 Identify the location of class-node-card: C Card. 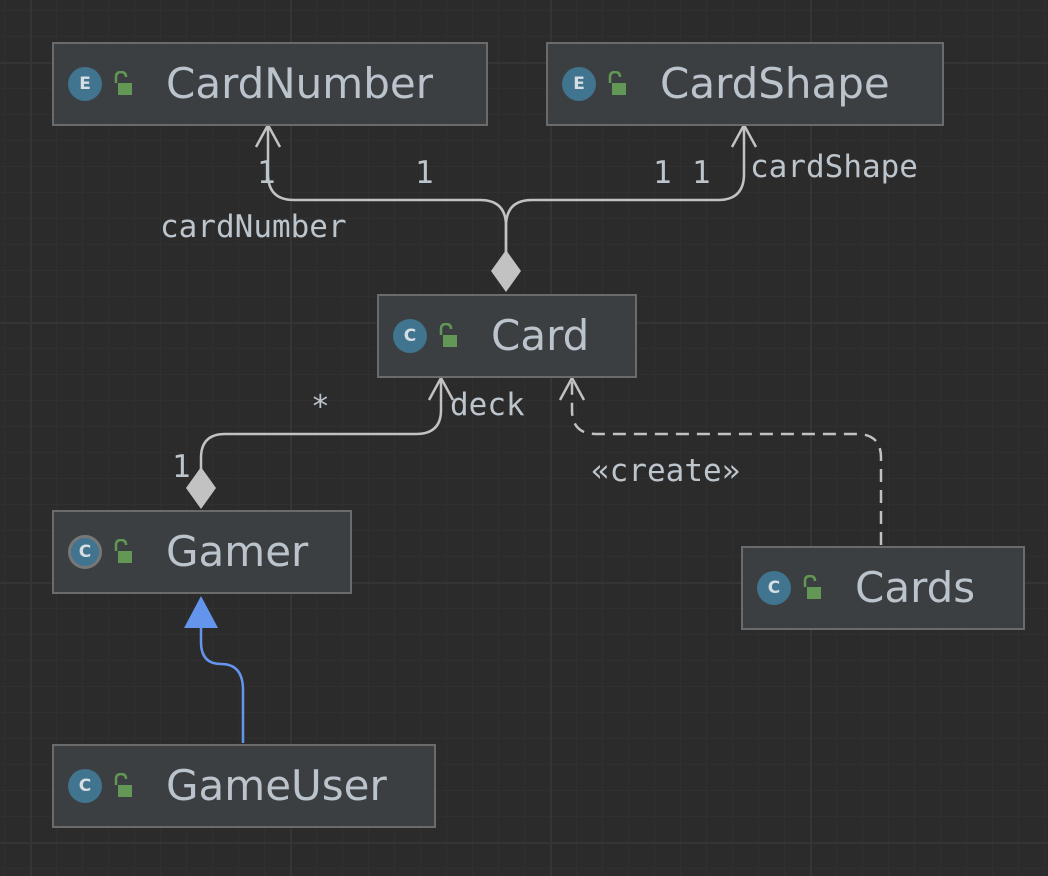
(507, 336).